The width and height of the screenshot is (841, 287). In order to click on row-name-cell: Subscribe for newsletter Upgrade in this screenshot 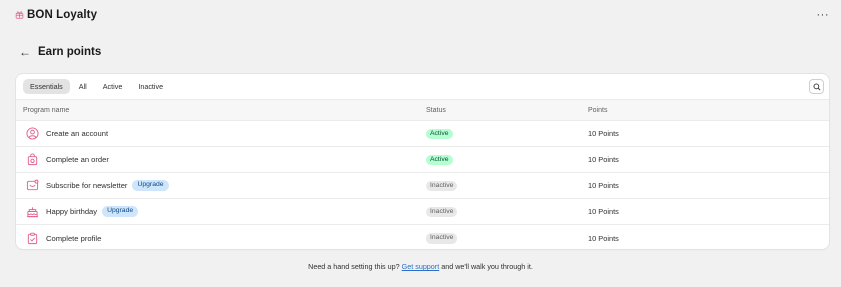, I will do `click(97, 186)`.